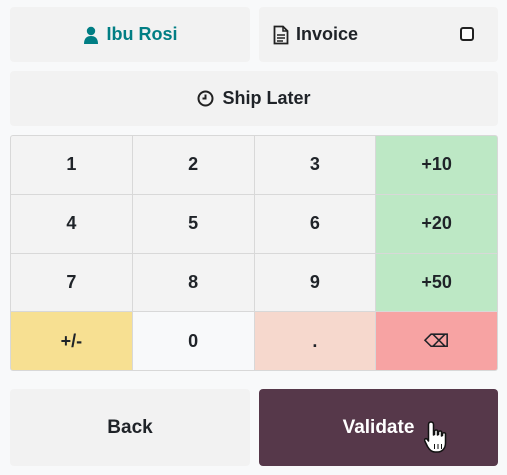  Describe the element at coordinates (71, 223) in the screenshot. I see `numpad-key-4: 4` at that location.